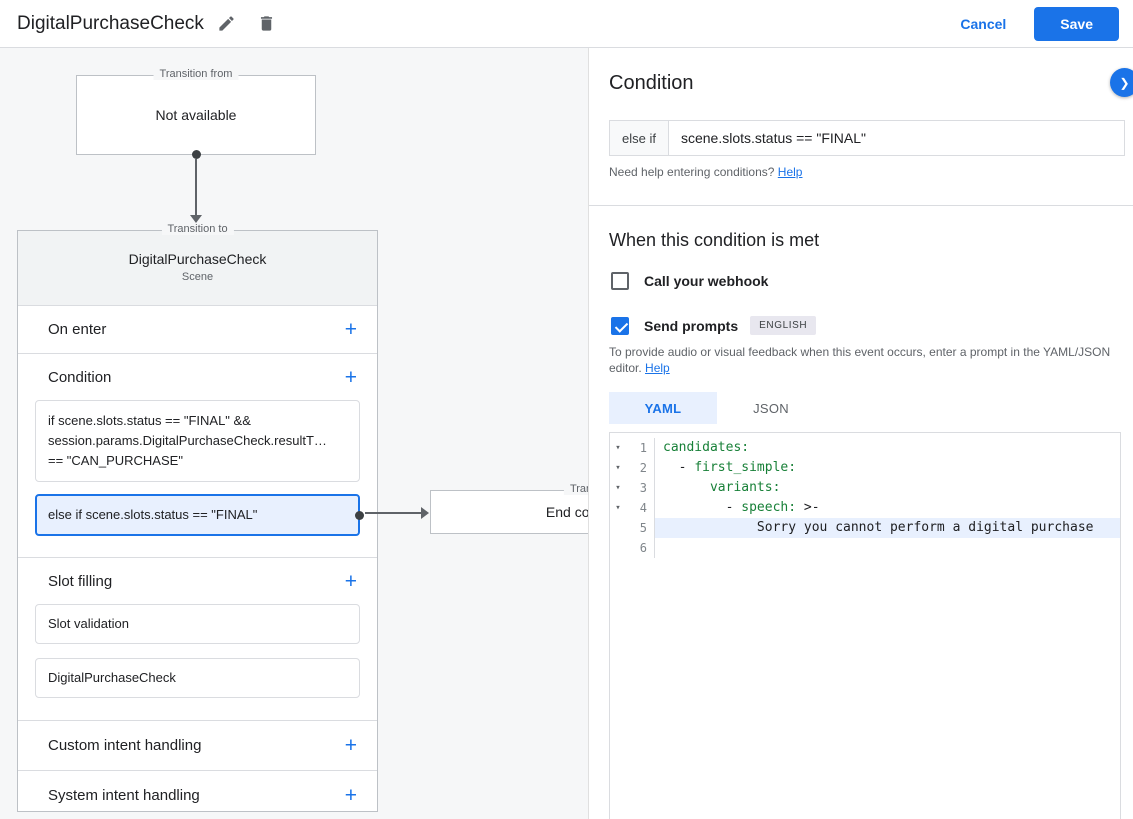 The width and height of the screenshot is (1133, 819). Describe the element at coordinates (643, 448) in the screenshot. I see `line-number: 1` at that location.